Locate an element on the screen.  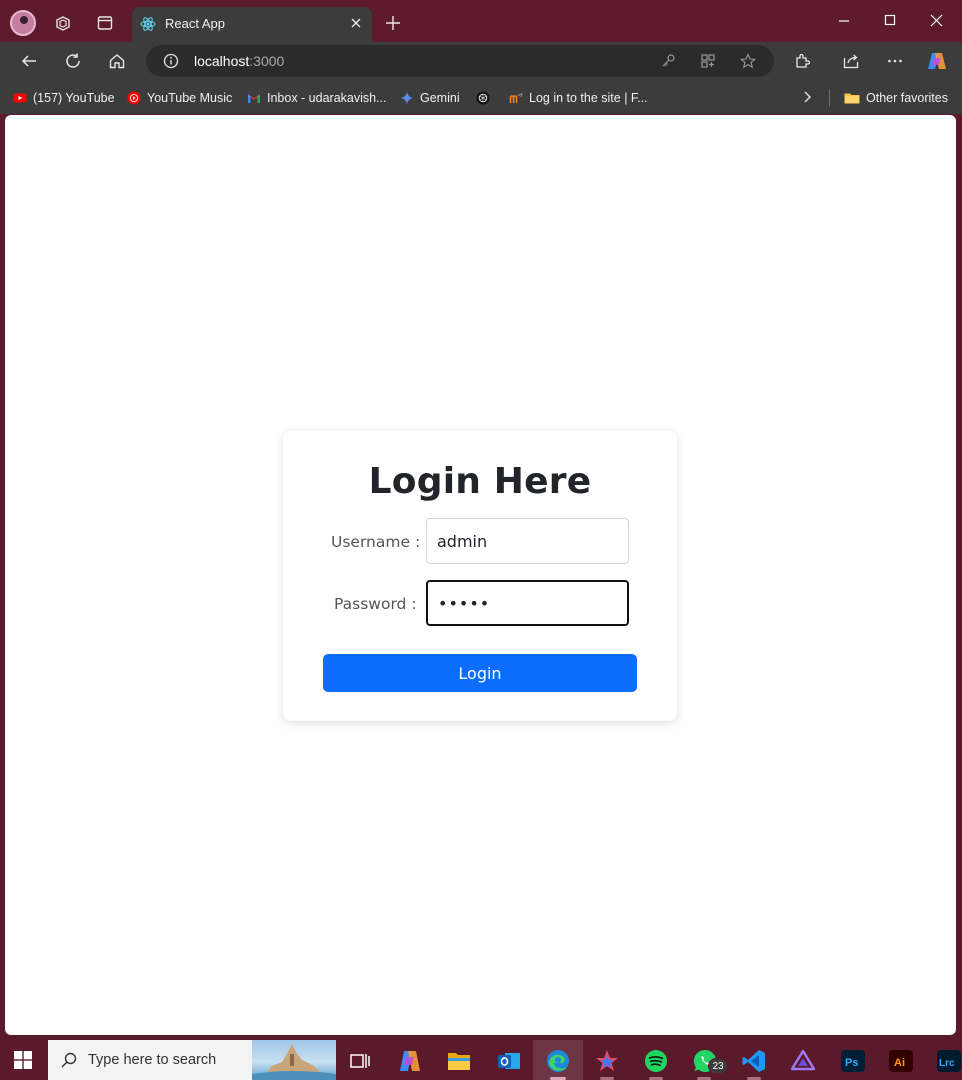
new-tab-icon is located at coordinates (393, 23).